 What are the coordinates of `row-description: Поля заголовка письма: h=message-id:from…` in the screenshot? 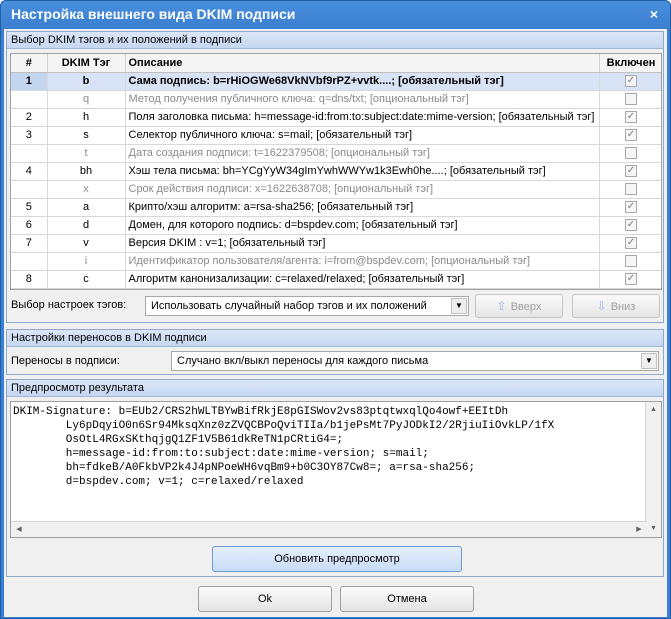 It's located at (362, 117).